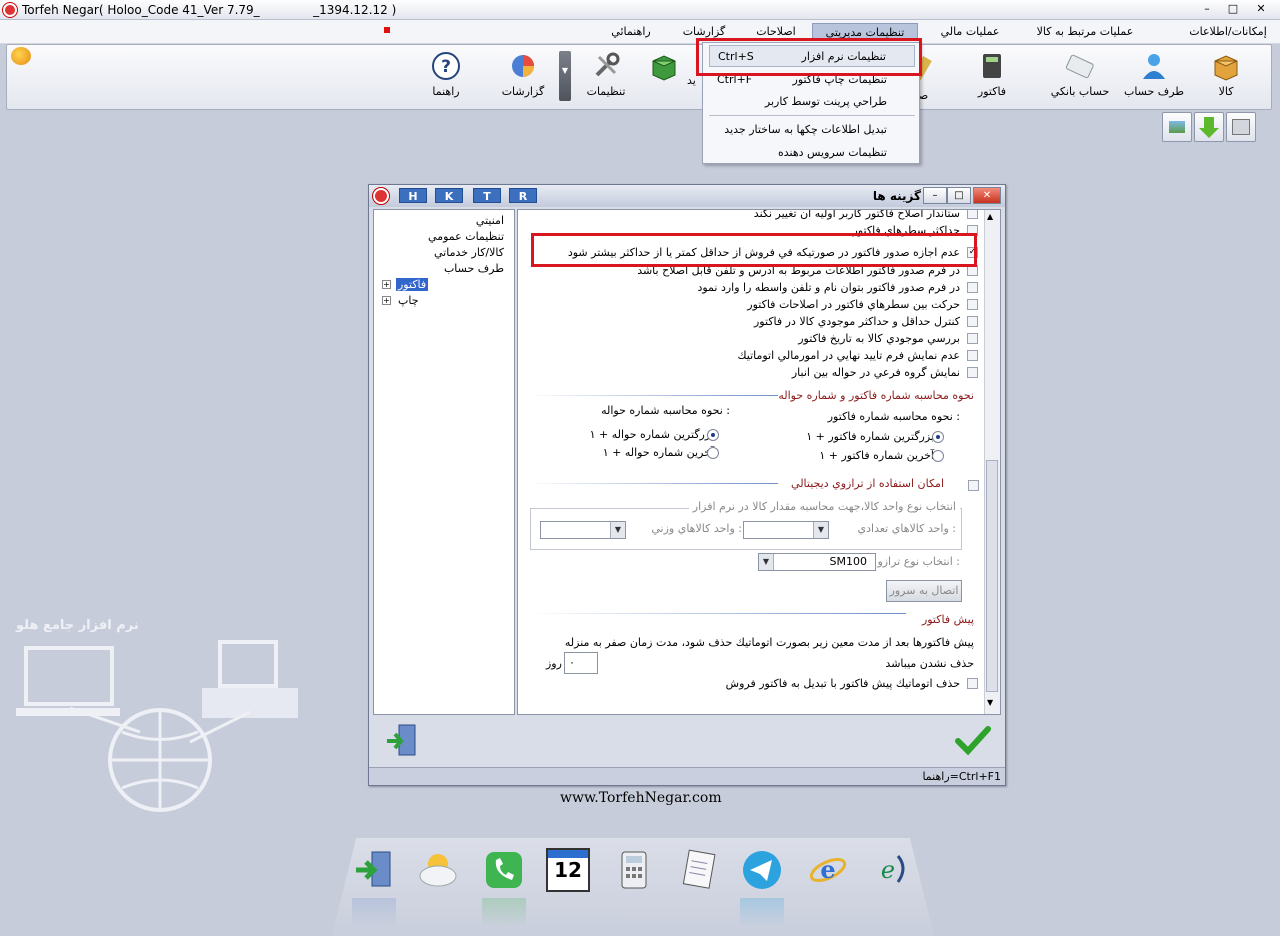  Describe the element at coordinates (652, 434) in the screenshot. I see `transfer-opt-largest: بزرگترين شماره حواله + ۱` at that location.